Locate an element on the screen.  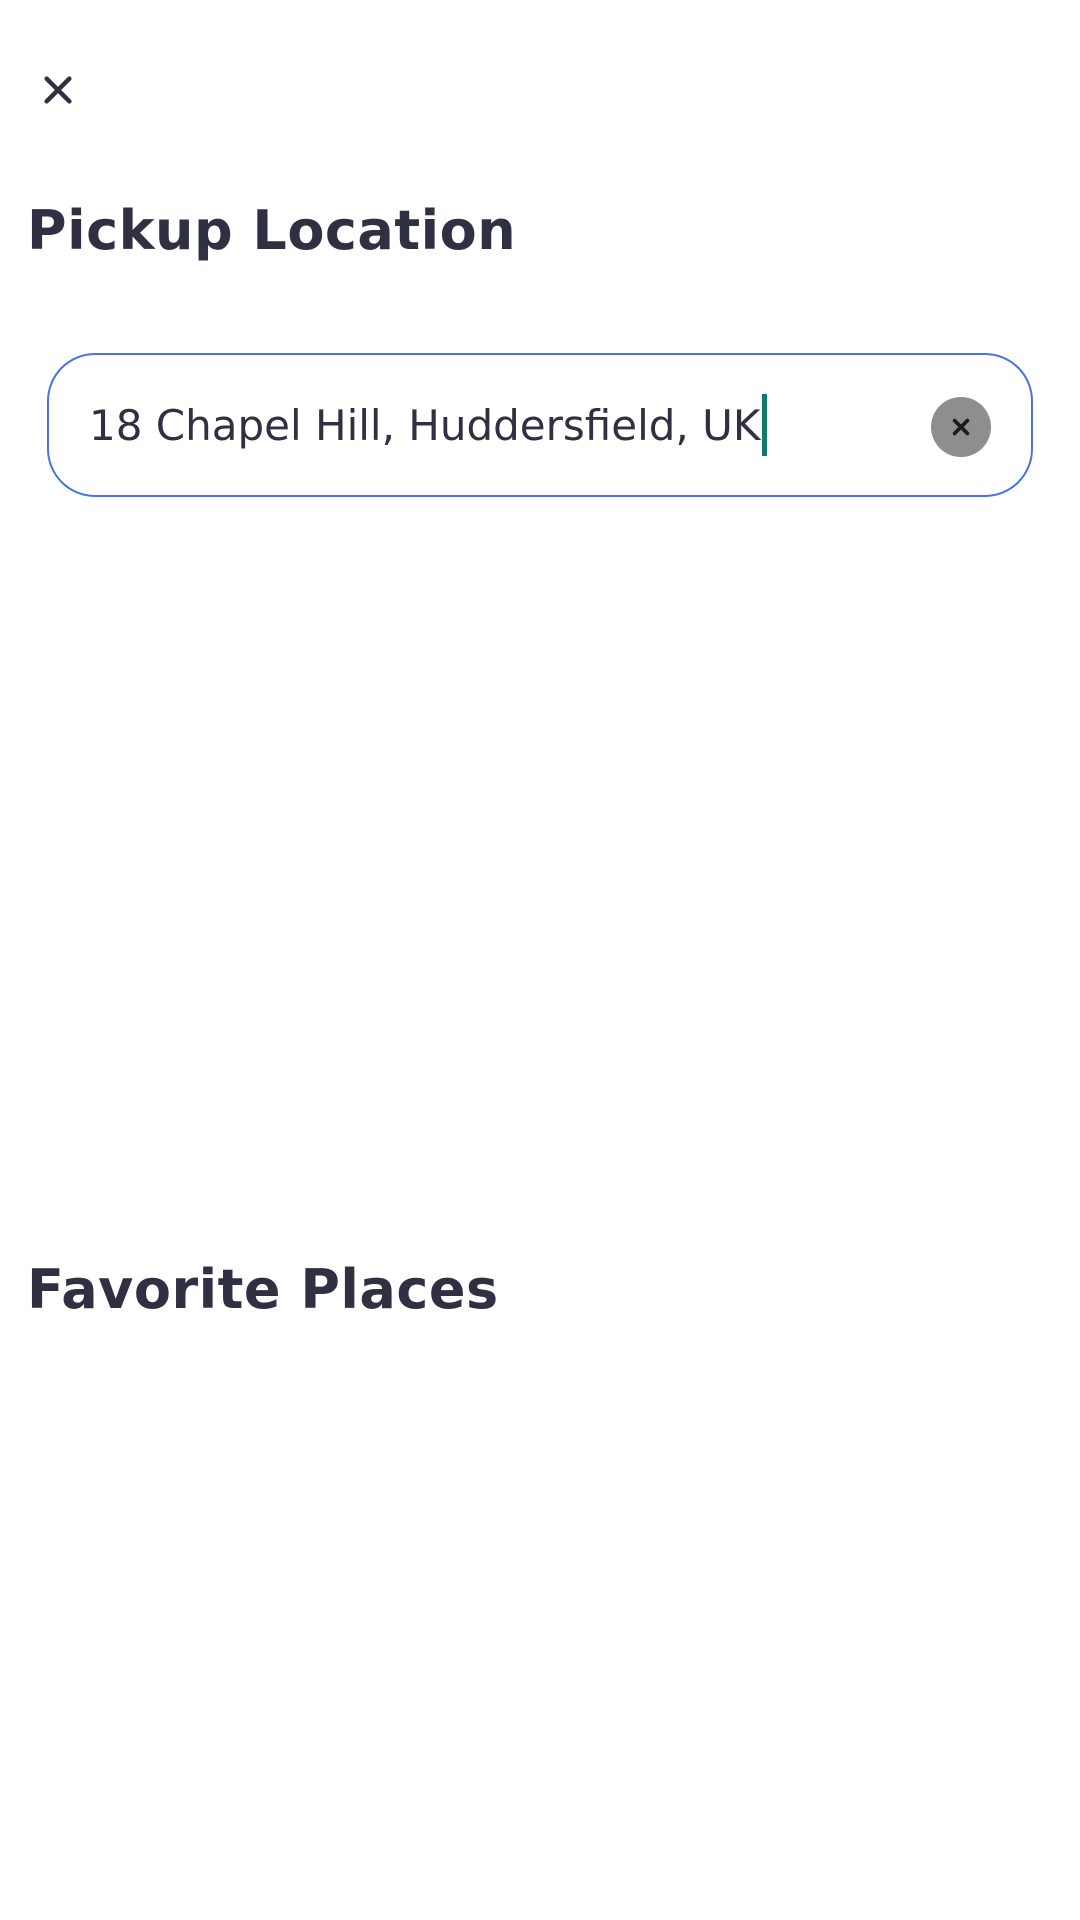
favorite-places-title: Favorite Places is located at coordinates (263, 1289).